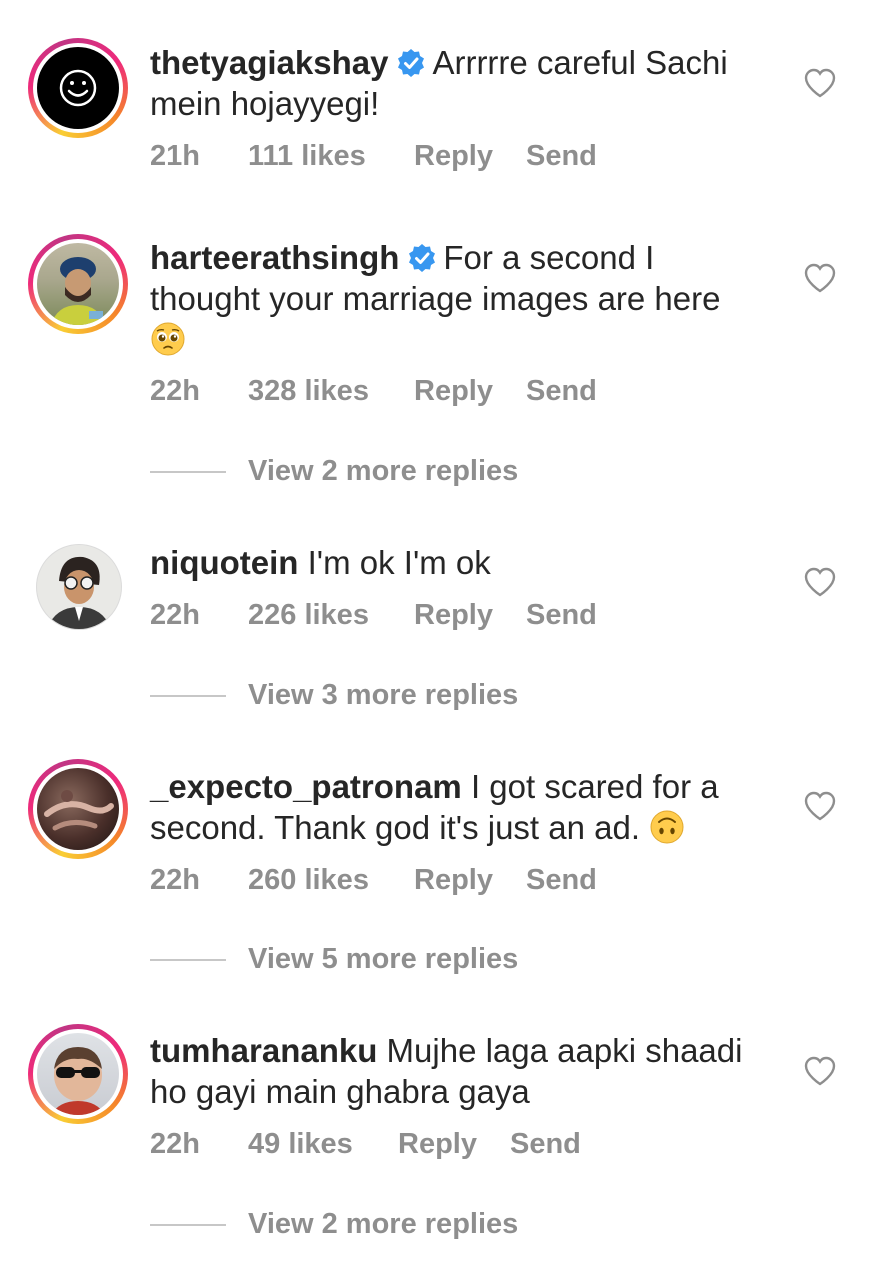 Image resolution: width=884 pixels, height=1280 pixels. I want to click on comment-body-line: ho gayi main ghabra gaya, so click(340, 1091).